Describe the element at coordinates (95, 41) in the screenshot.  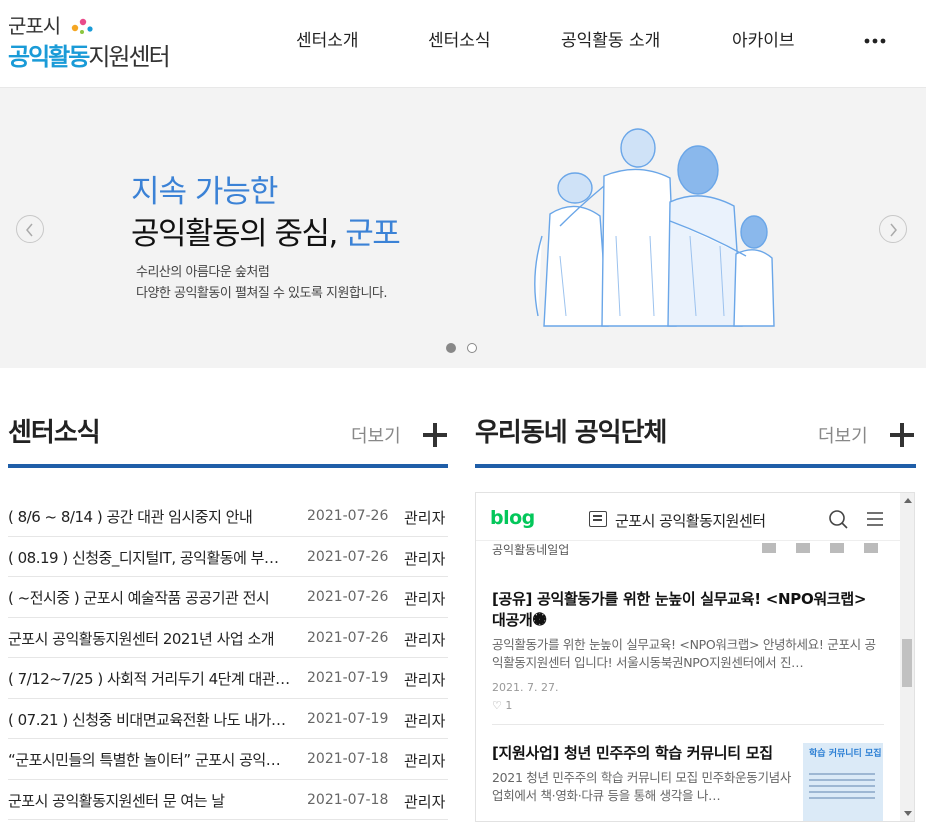
I see `site-logo: 군포시 공익활동지원센터` at that location.